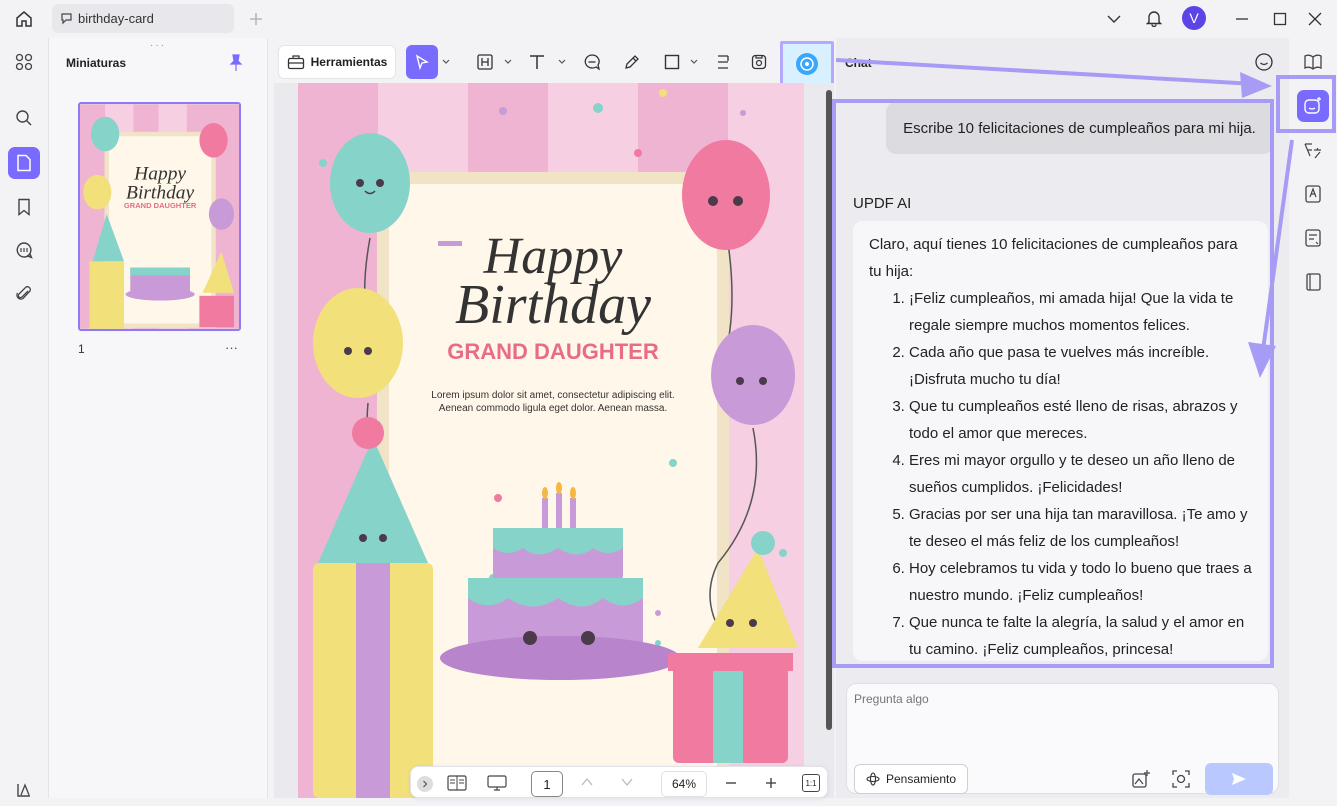 The width and height of the screenshot is (1337, 806). I want to click on organize-tool-icon, so click(723, 62).